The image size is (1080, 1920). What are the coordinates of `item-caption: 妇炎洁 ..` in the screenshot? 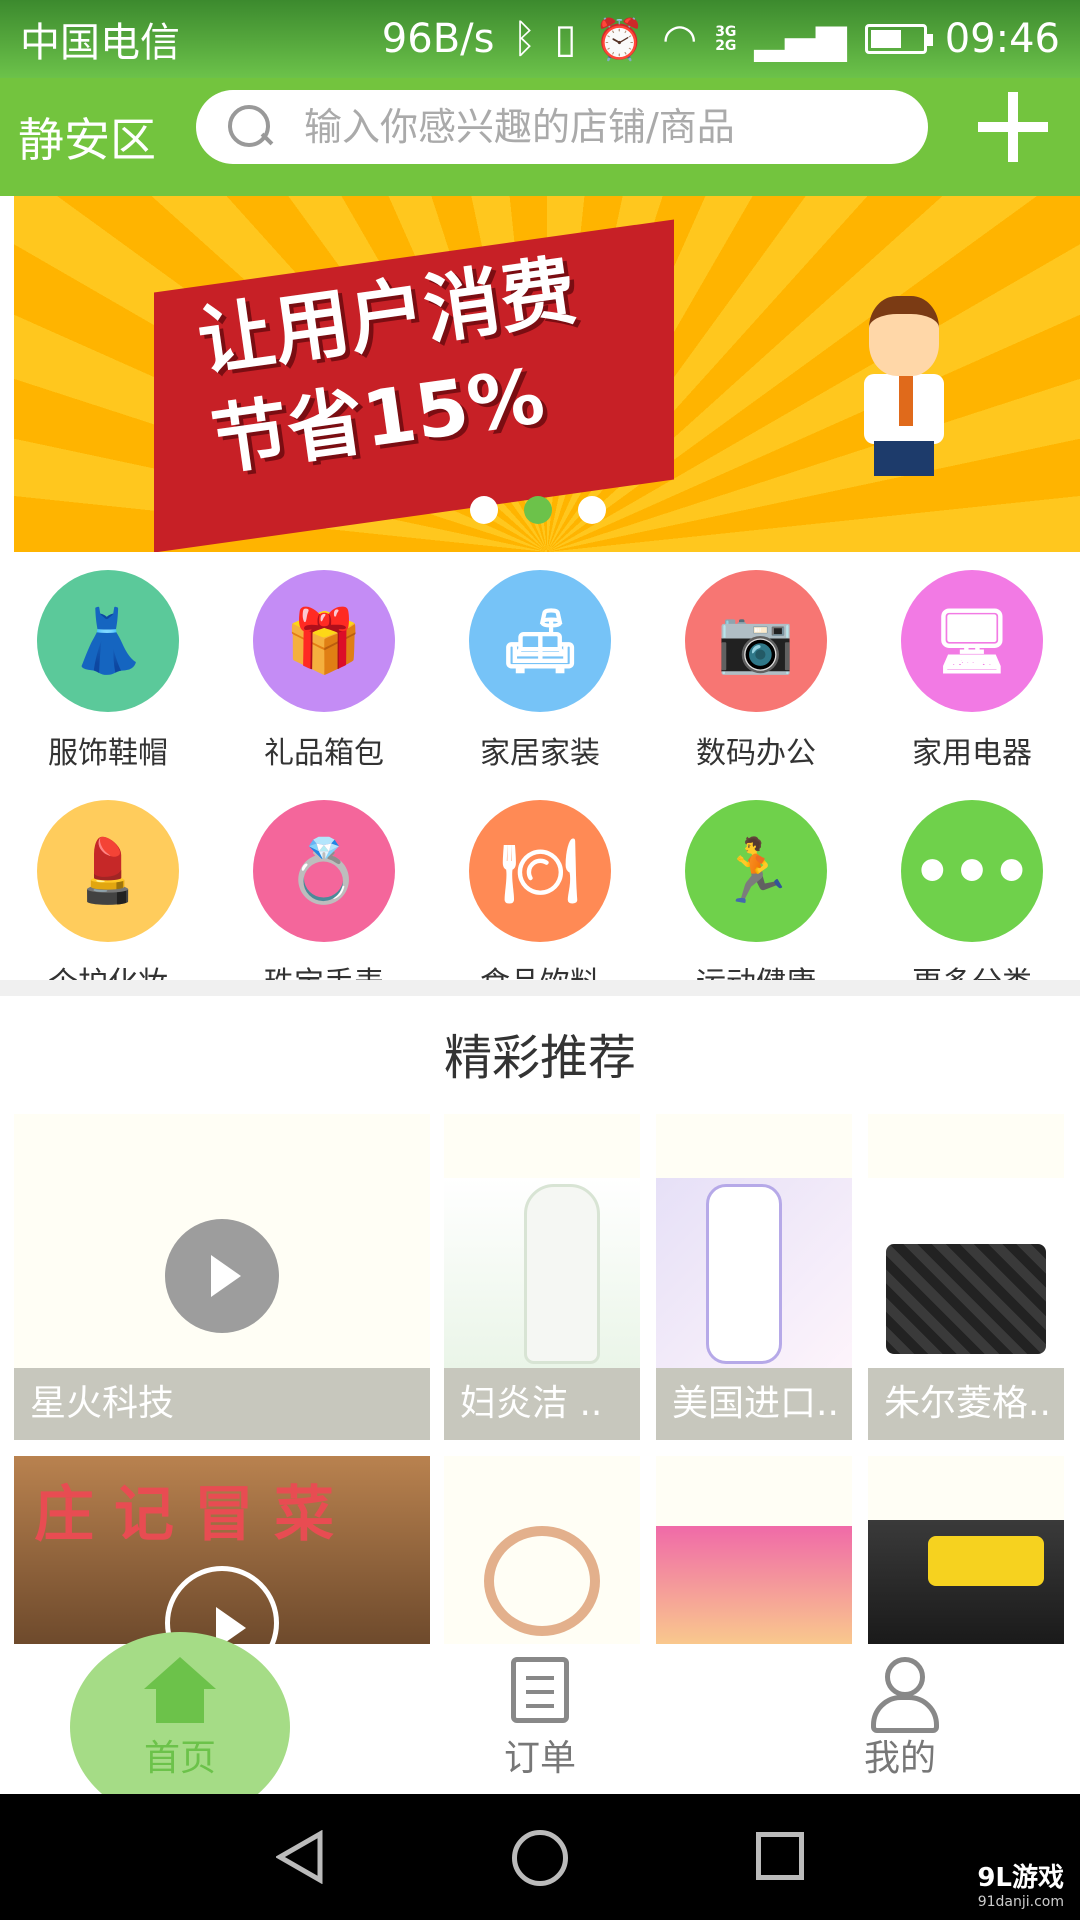 It's located at (542, 1404).